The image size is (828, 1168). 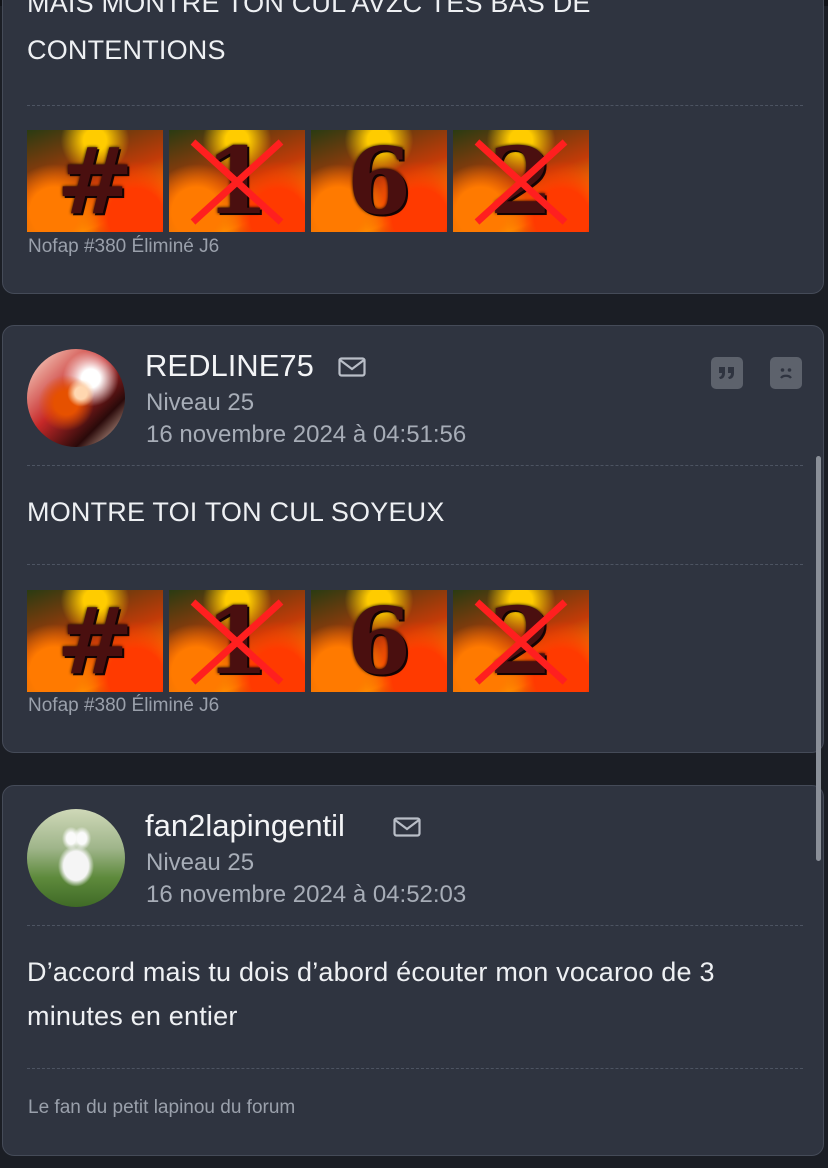 I want to click on rabbit-avatar, so click(x=76, y=858).